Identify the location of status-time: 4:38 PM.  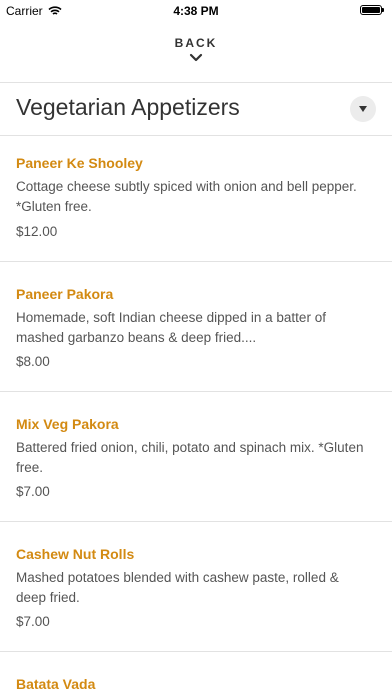
(196, 11).